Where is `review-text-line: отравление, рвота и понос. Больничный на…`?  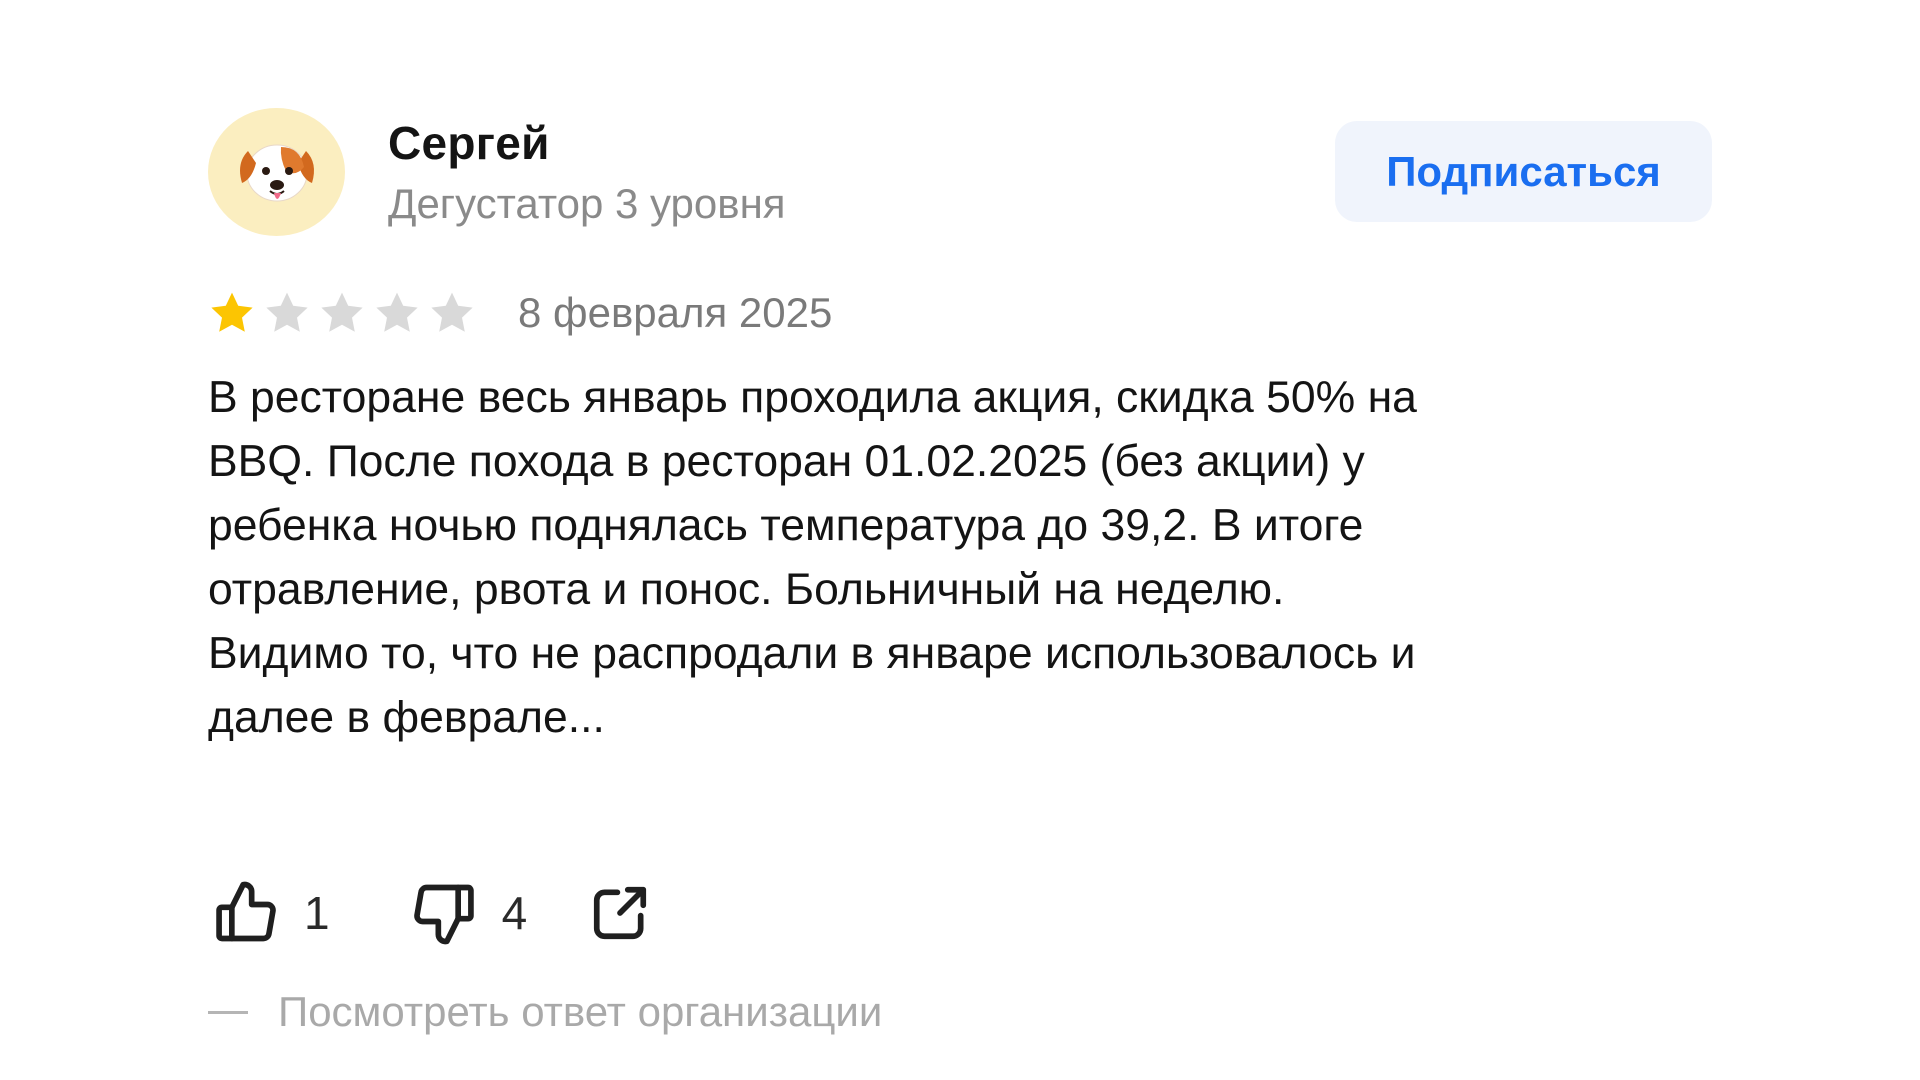
review-text-line: отравление, рвота и понос. Больничный на… is located at coordinates (746, 589).